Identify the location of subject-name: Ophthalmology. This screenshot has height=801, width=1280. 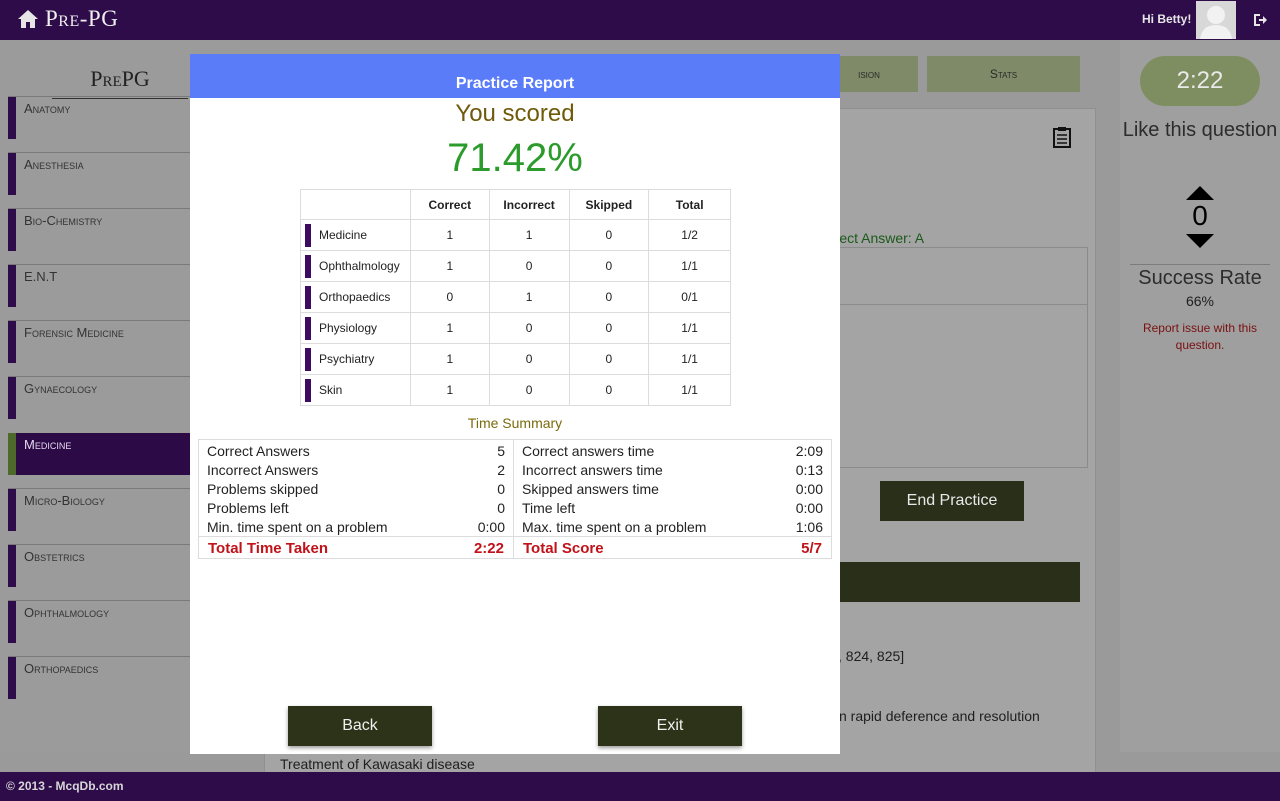
(359, 266).